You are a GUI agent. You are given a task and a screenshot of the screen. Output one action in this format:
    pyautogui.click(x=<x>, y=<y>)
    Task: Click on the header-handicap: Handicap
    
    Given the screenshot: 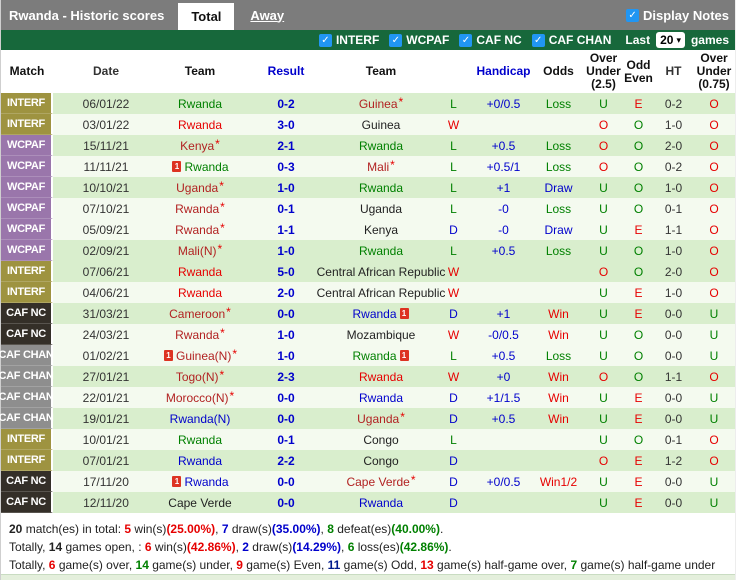 What is the action you would take?
    pyautogui.click(x=503, y=71)
    